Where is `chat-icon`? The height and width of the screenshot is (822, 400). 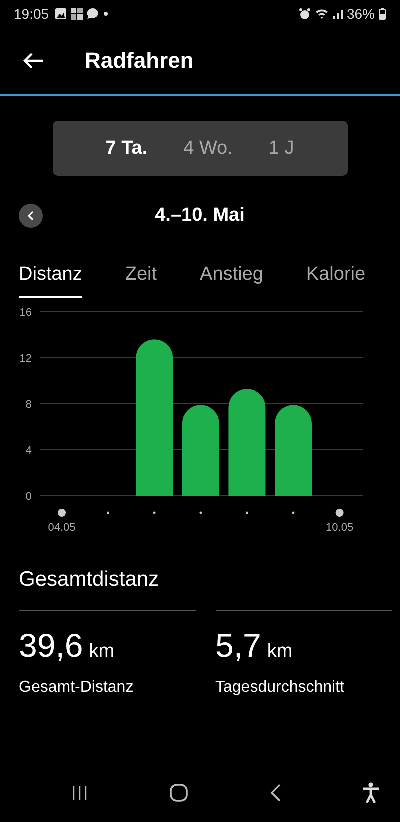 chat-icon is located at coordinates (93, 14).